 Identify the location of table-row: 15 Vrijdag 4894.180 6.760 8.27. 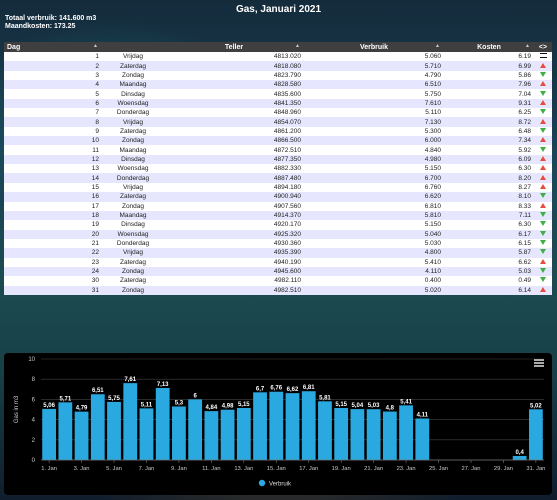
(278, 187).